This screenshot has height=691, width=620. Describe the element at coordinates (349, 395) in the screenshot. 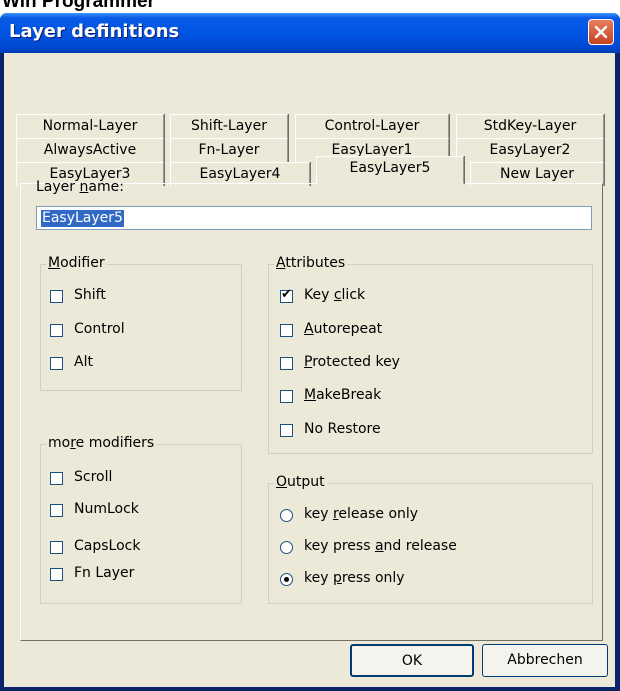

I see `makebreak-text: akeBreak` at that location.